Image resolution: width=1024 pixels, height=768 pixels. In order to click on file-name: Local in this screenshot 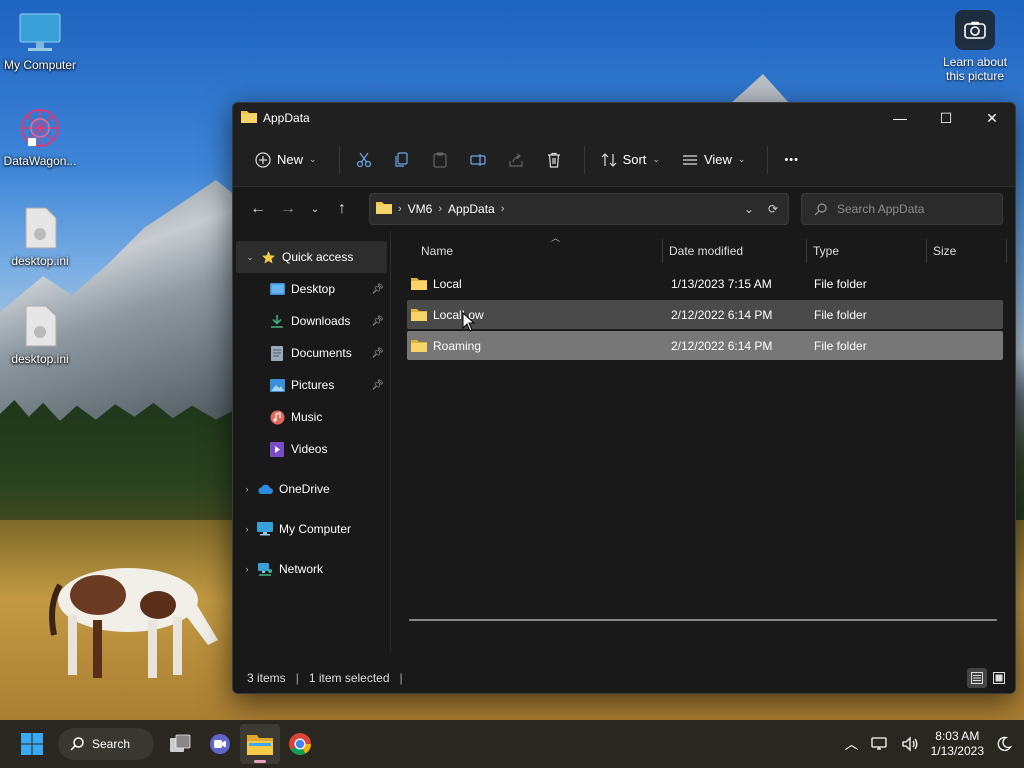, I will do `click(447, 283)`.